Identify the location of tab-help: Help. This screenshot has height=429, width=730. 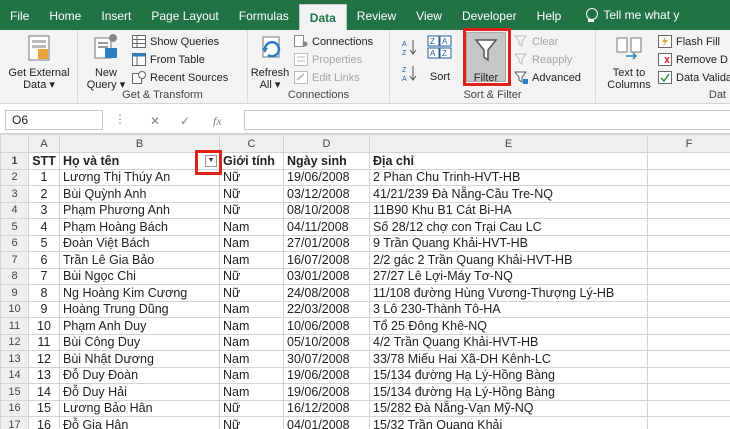
(549, 15).